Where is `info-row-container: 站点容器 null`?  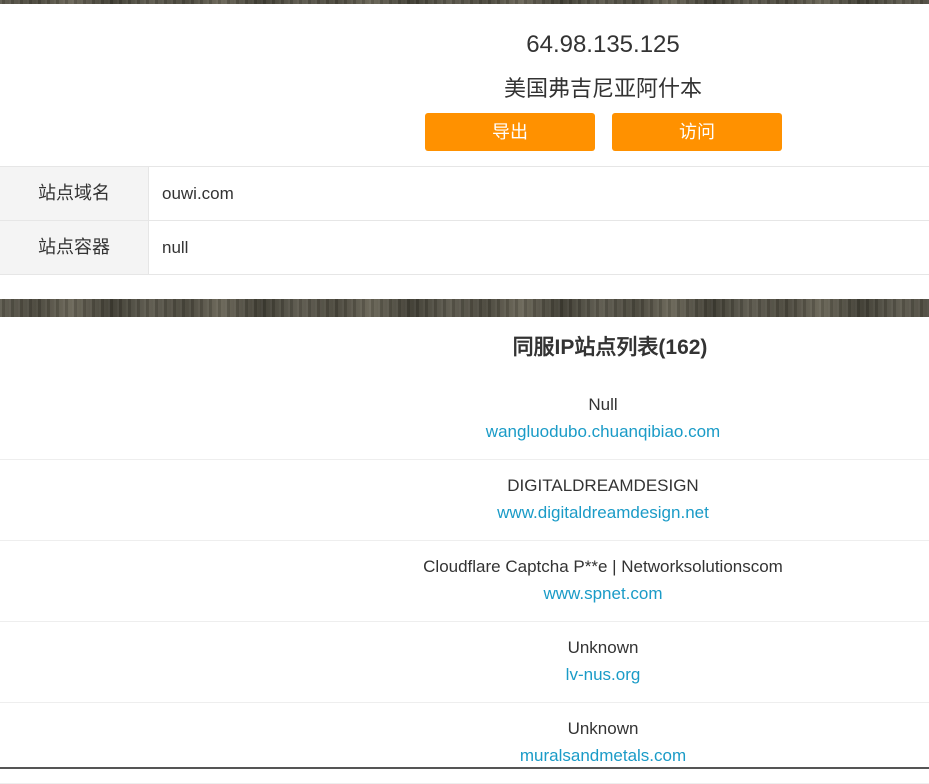 info-row-container: 站点容器 null is located at coordinates (464, 247).